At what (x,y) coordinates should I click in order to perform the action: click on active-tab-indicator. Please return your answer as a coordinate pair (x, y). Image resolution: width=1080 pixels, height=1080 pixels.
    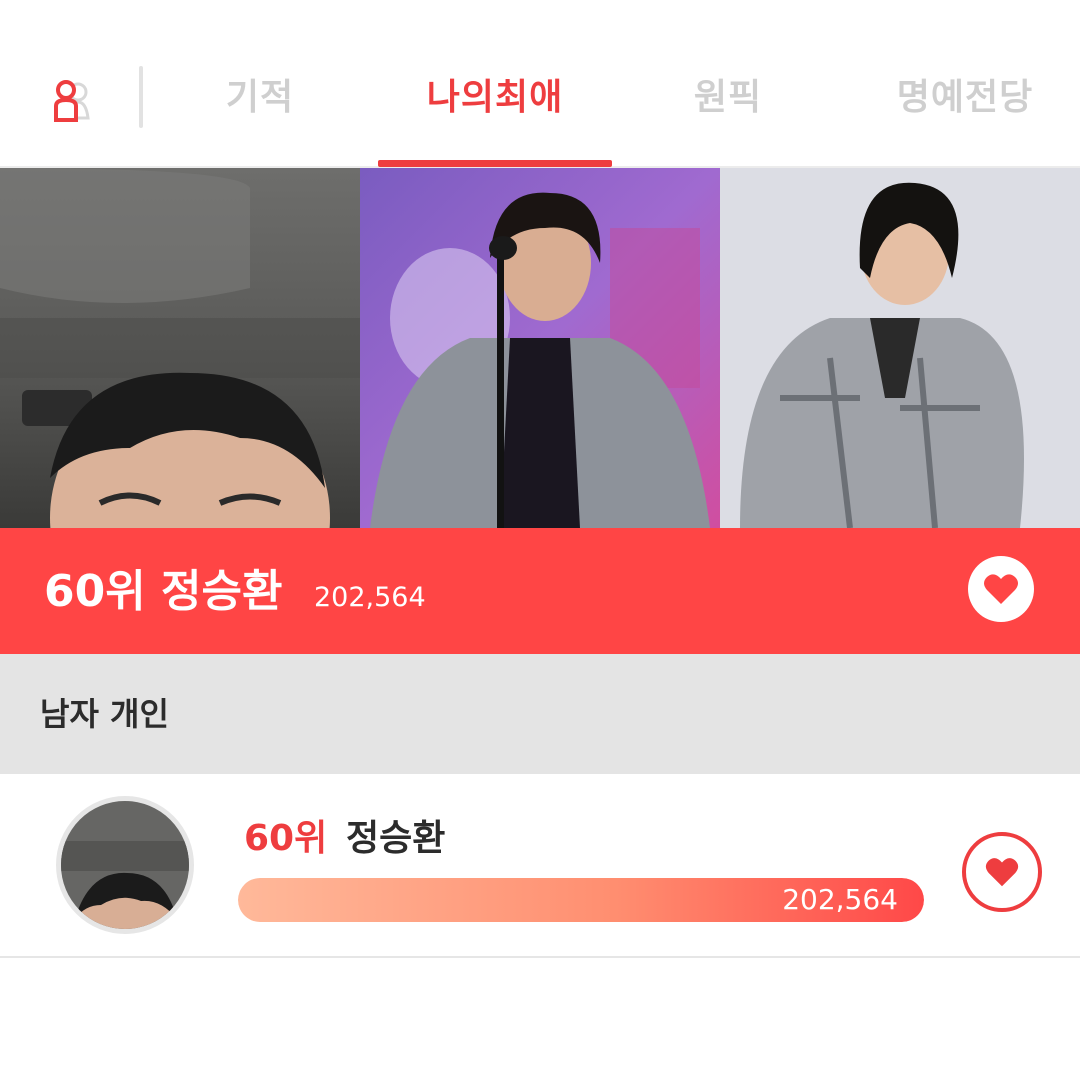
    Looking at the image, I should click on (495, 163).